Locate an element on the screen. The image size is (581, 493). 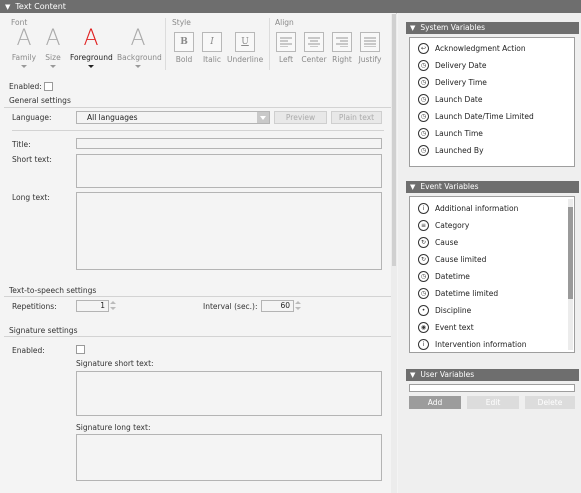
font-size-button: A Size is located at coordinates (53, 50).